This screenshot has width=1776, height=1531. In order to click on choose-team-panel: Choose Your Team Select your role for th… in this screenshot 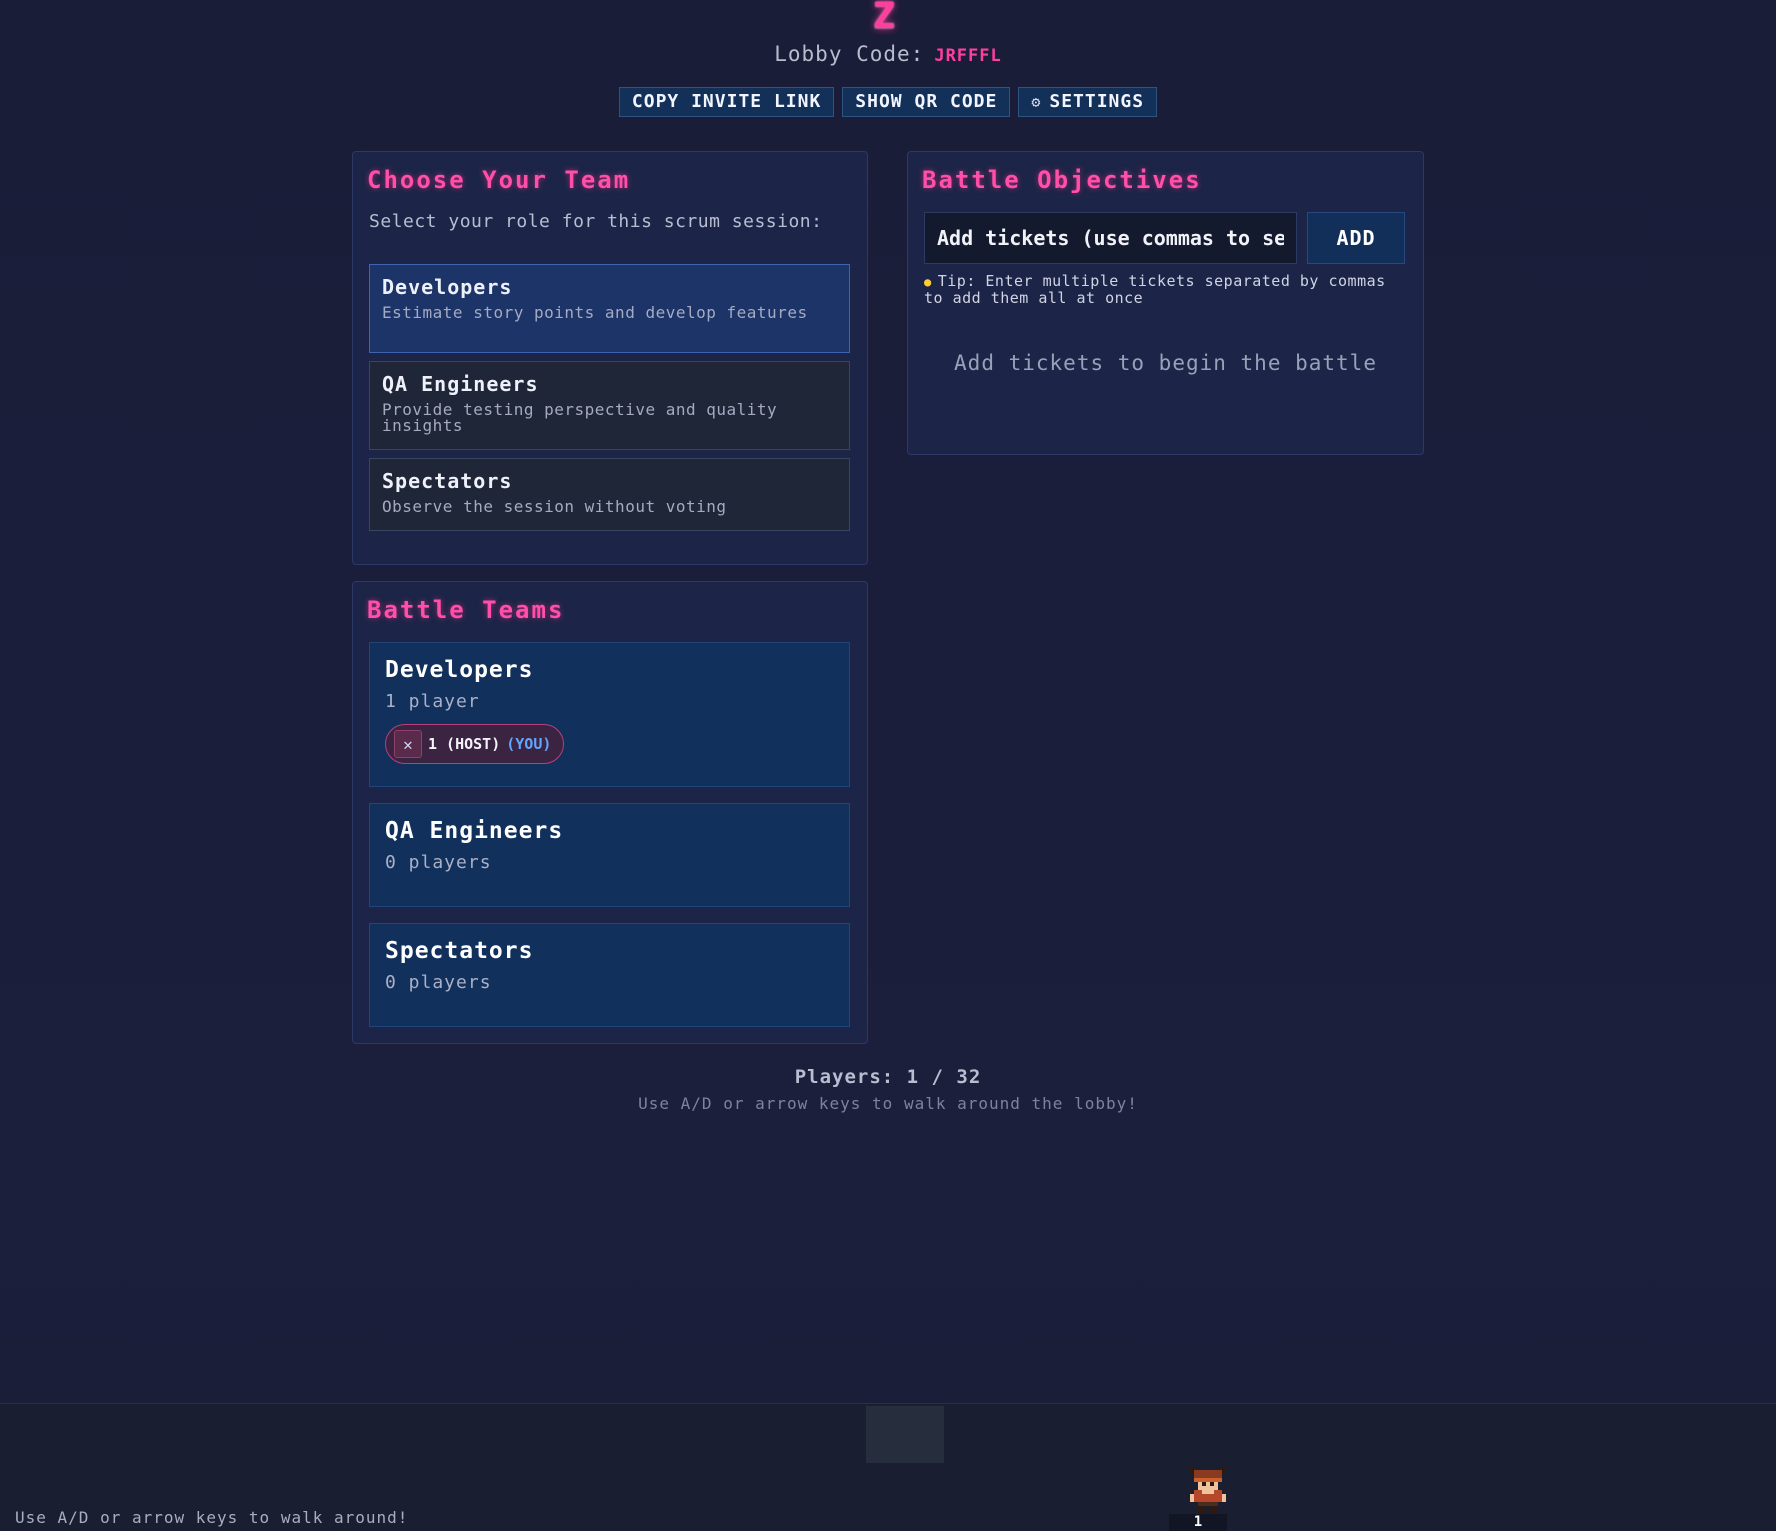, I will do `click(610, 358)`.